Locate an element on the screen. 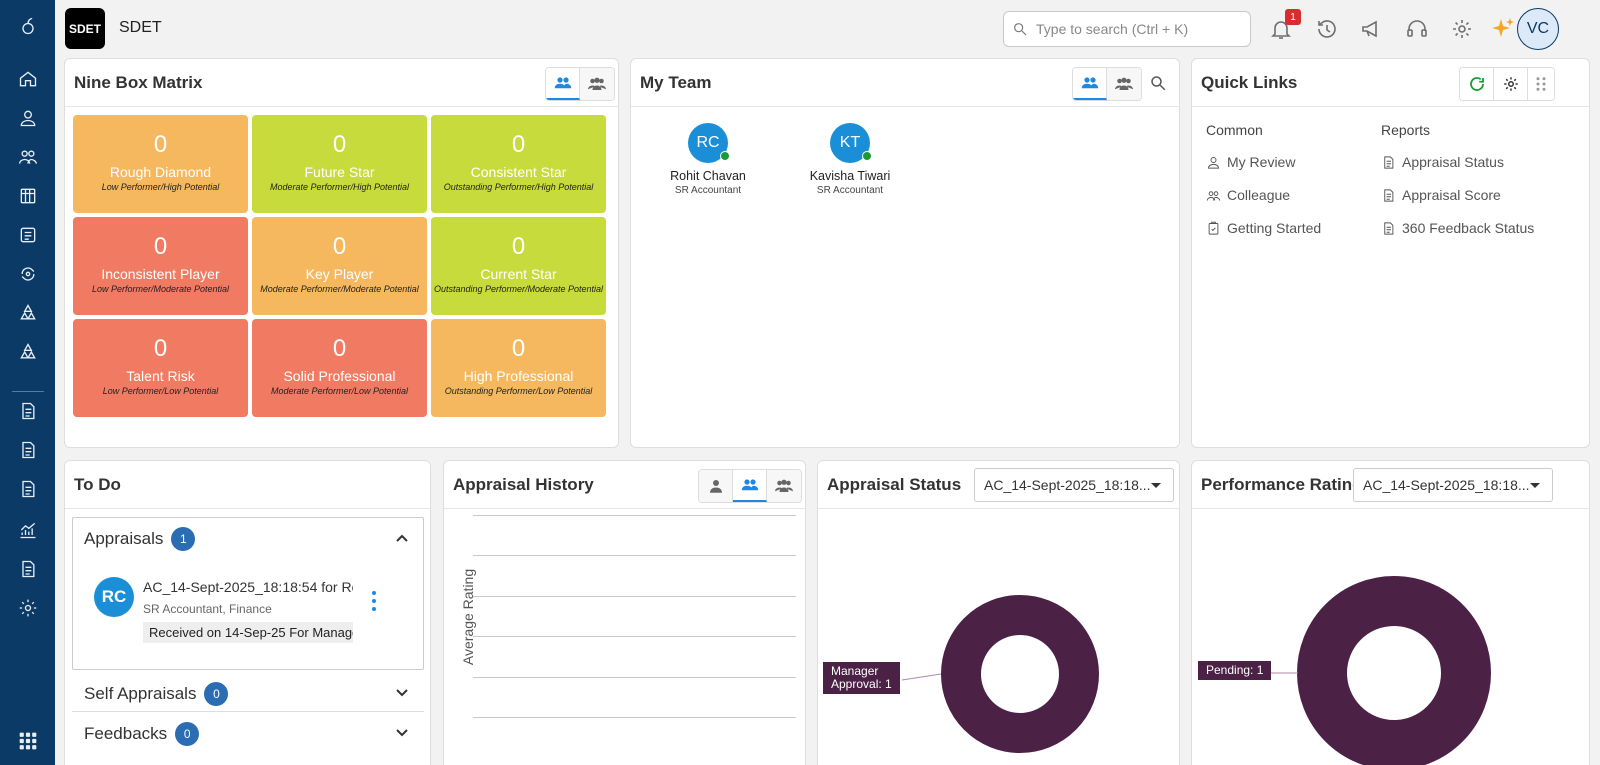 The image size is (1600, 765). cell-sublabel: Low Performer/Moderate Potential is located at coordinates (160, 289).